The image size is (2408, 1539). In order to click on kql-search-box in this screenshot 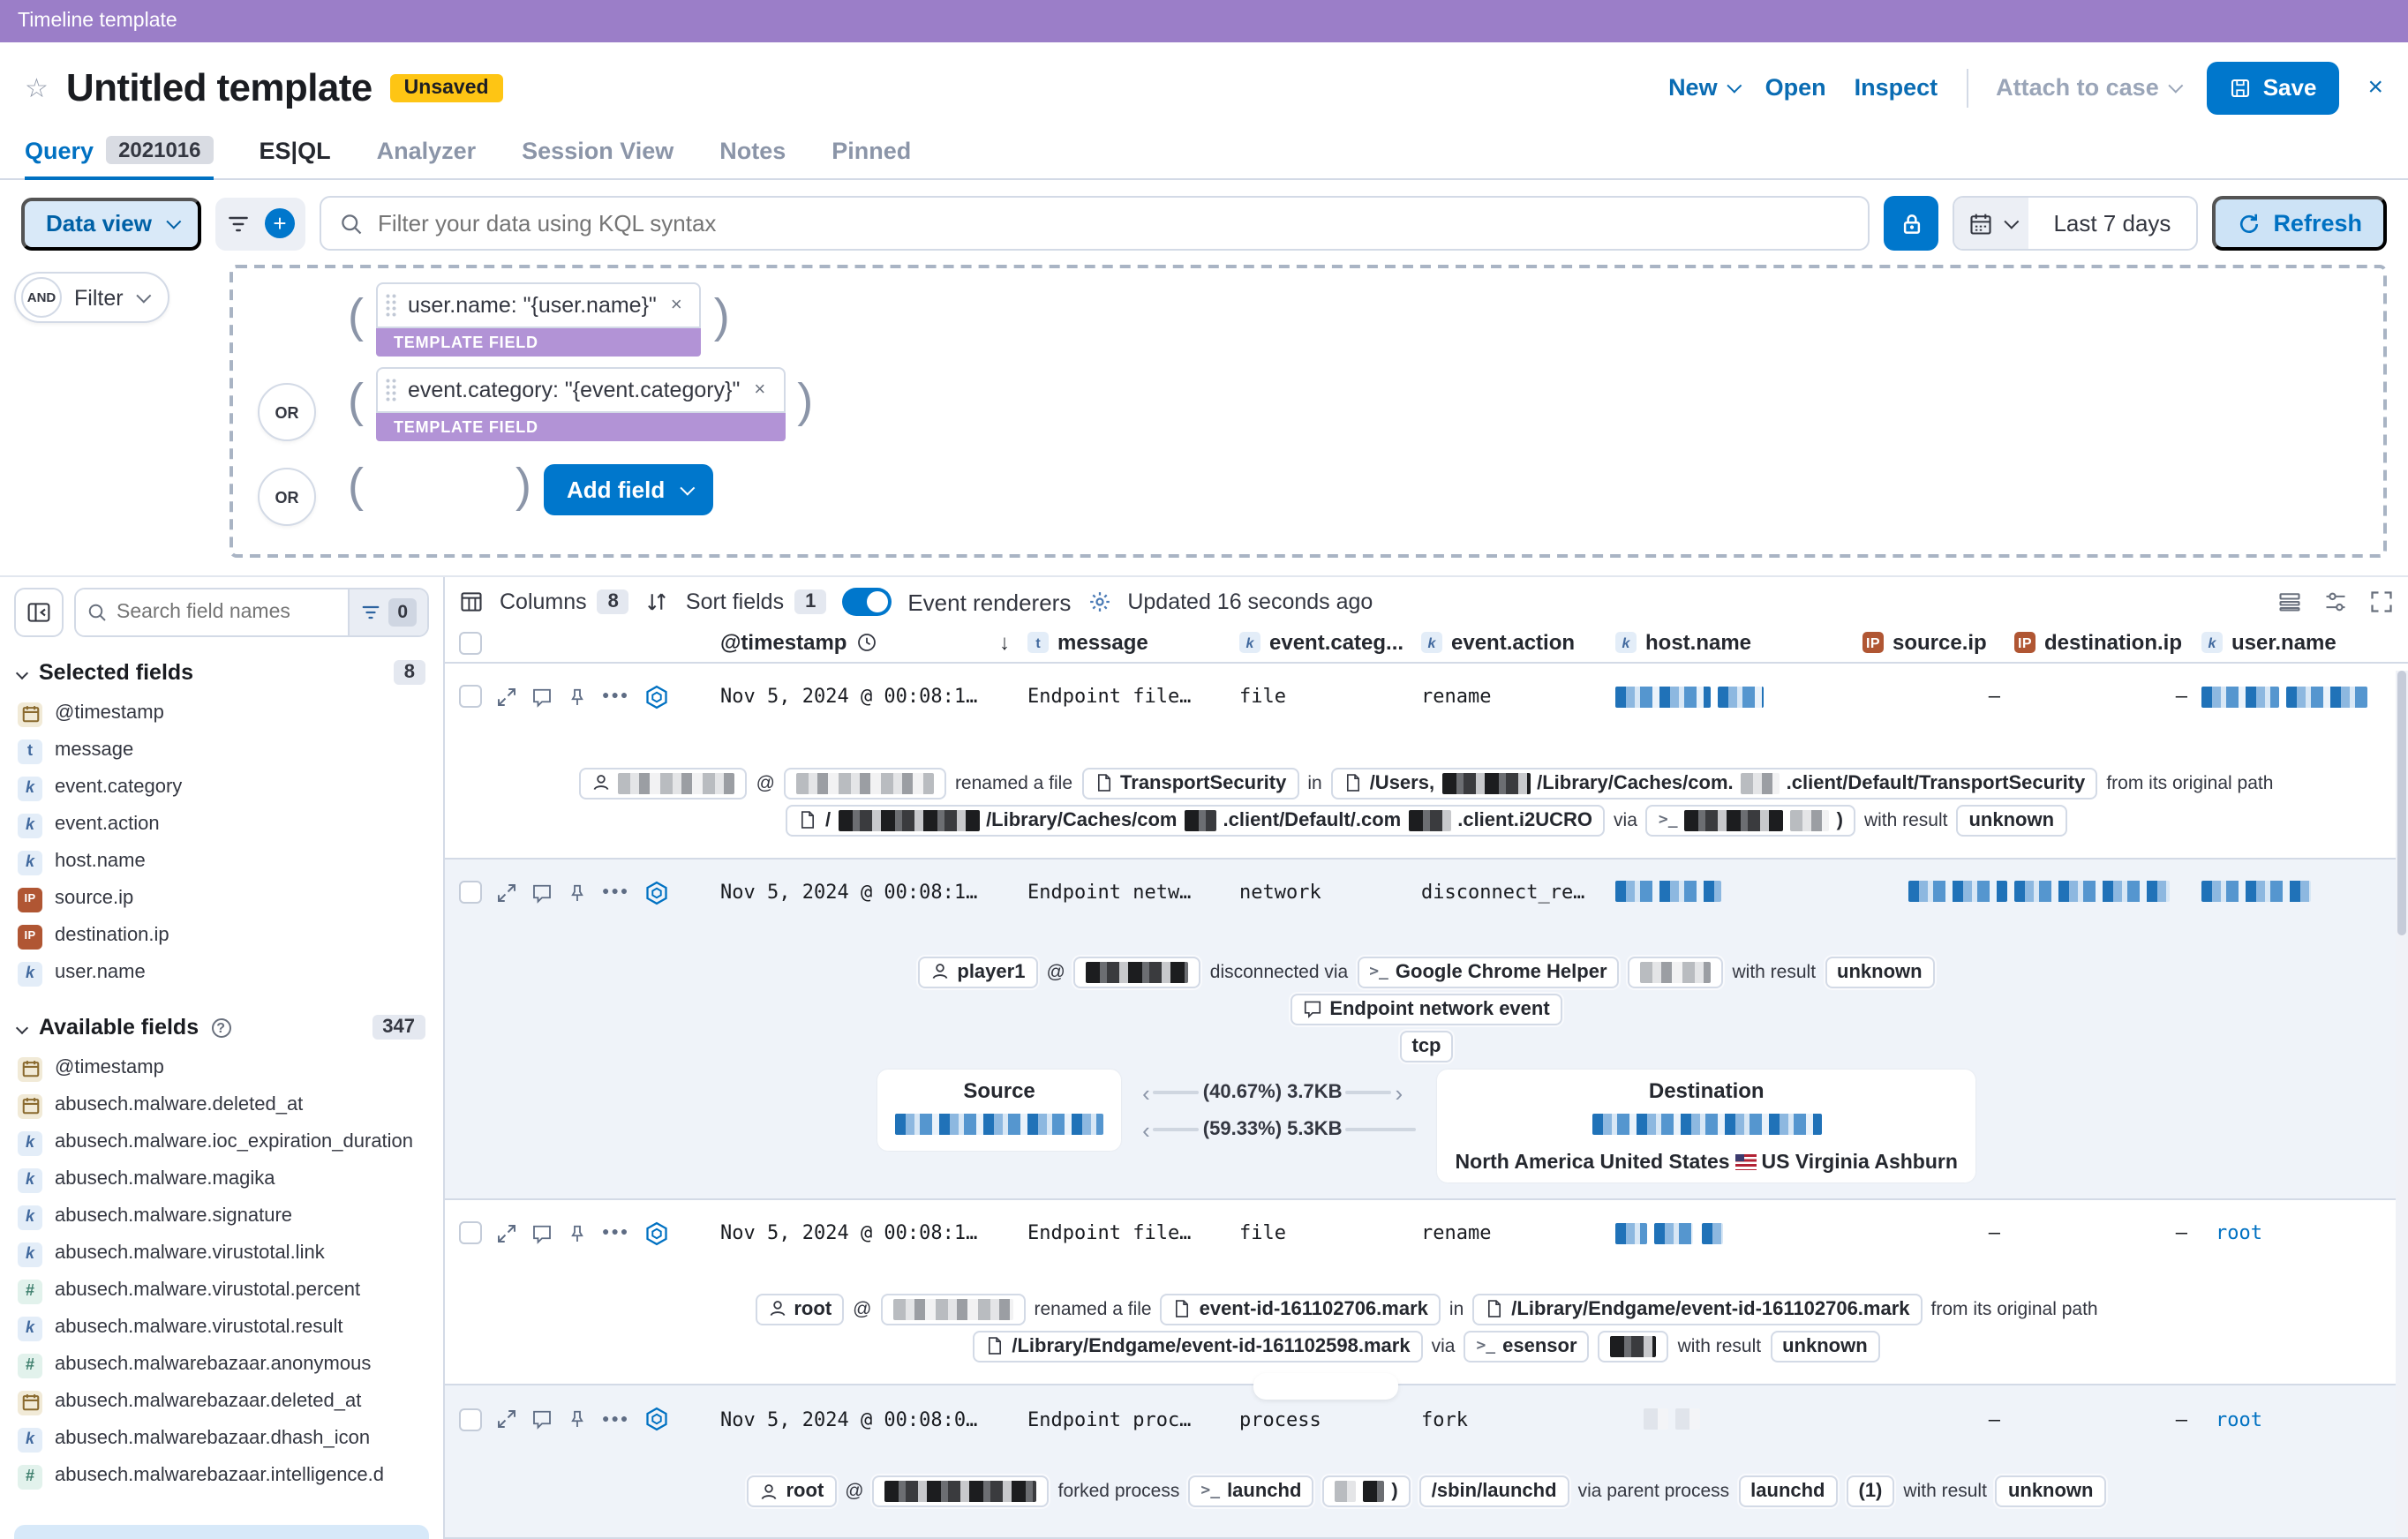, I will do `click(1094, 223)`.